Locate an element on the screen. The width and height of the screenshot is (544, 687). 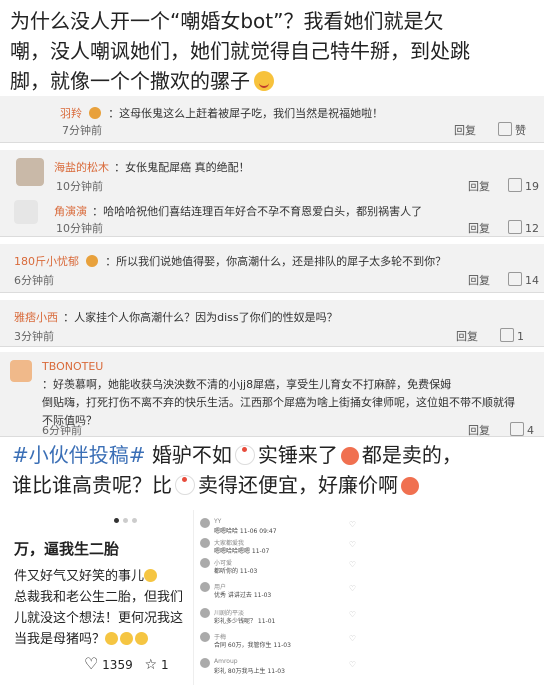
comment-author: 海盐的松木 is located at coordinates (81, 167).